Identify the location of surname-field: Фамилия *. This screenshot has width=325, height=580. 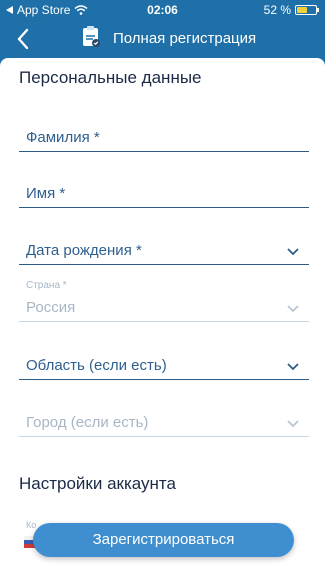
(164, 135).